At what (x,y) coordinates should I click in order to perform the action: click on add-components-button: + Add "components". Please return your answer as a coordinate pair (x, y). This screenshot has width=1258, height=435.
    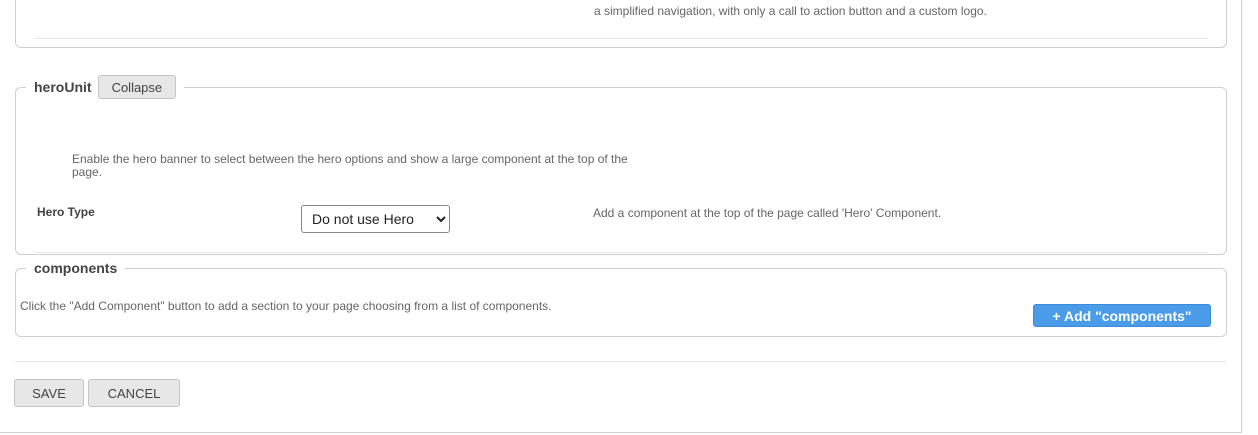
    Looking at the image, I should click on (1122, 315).